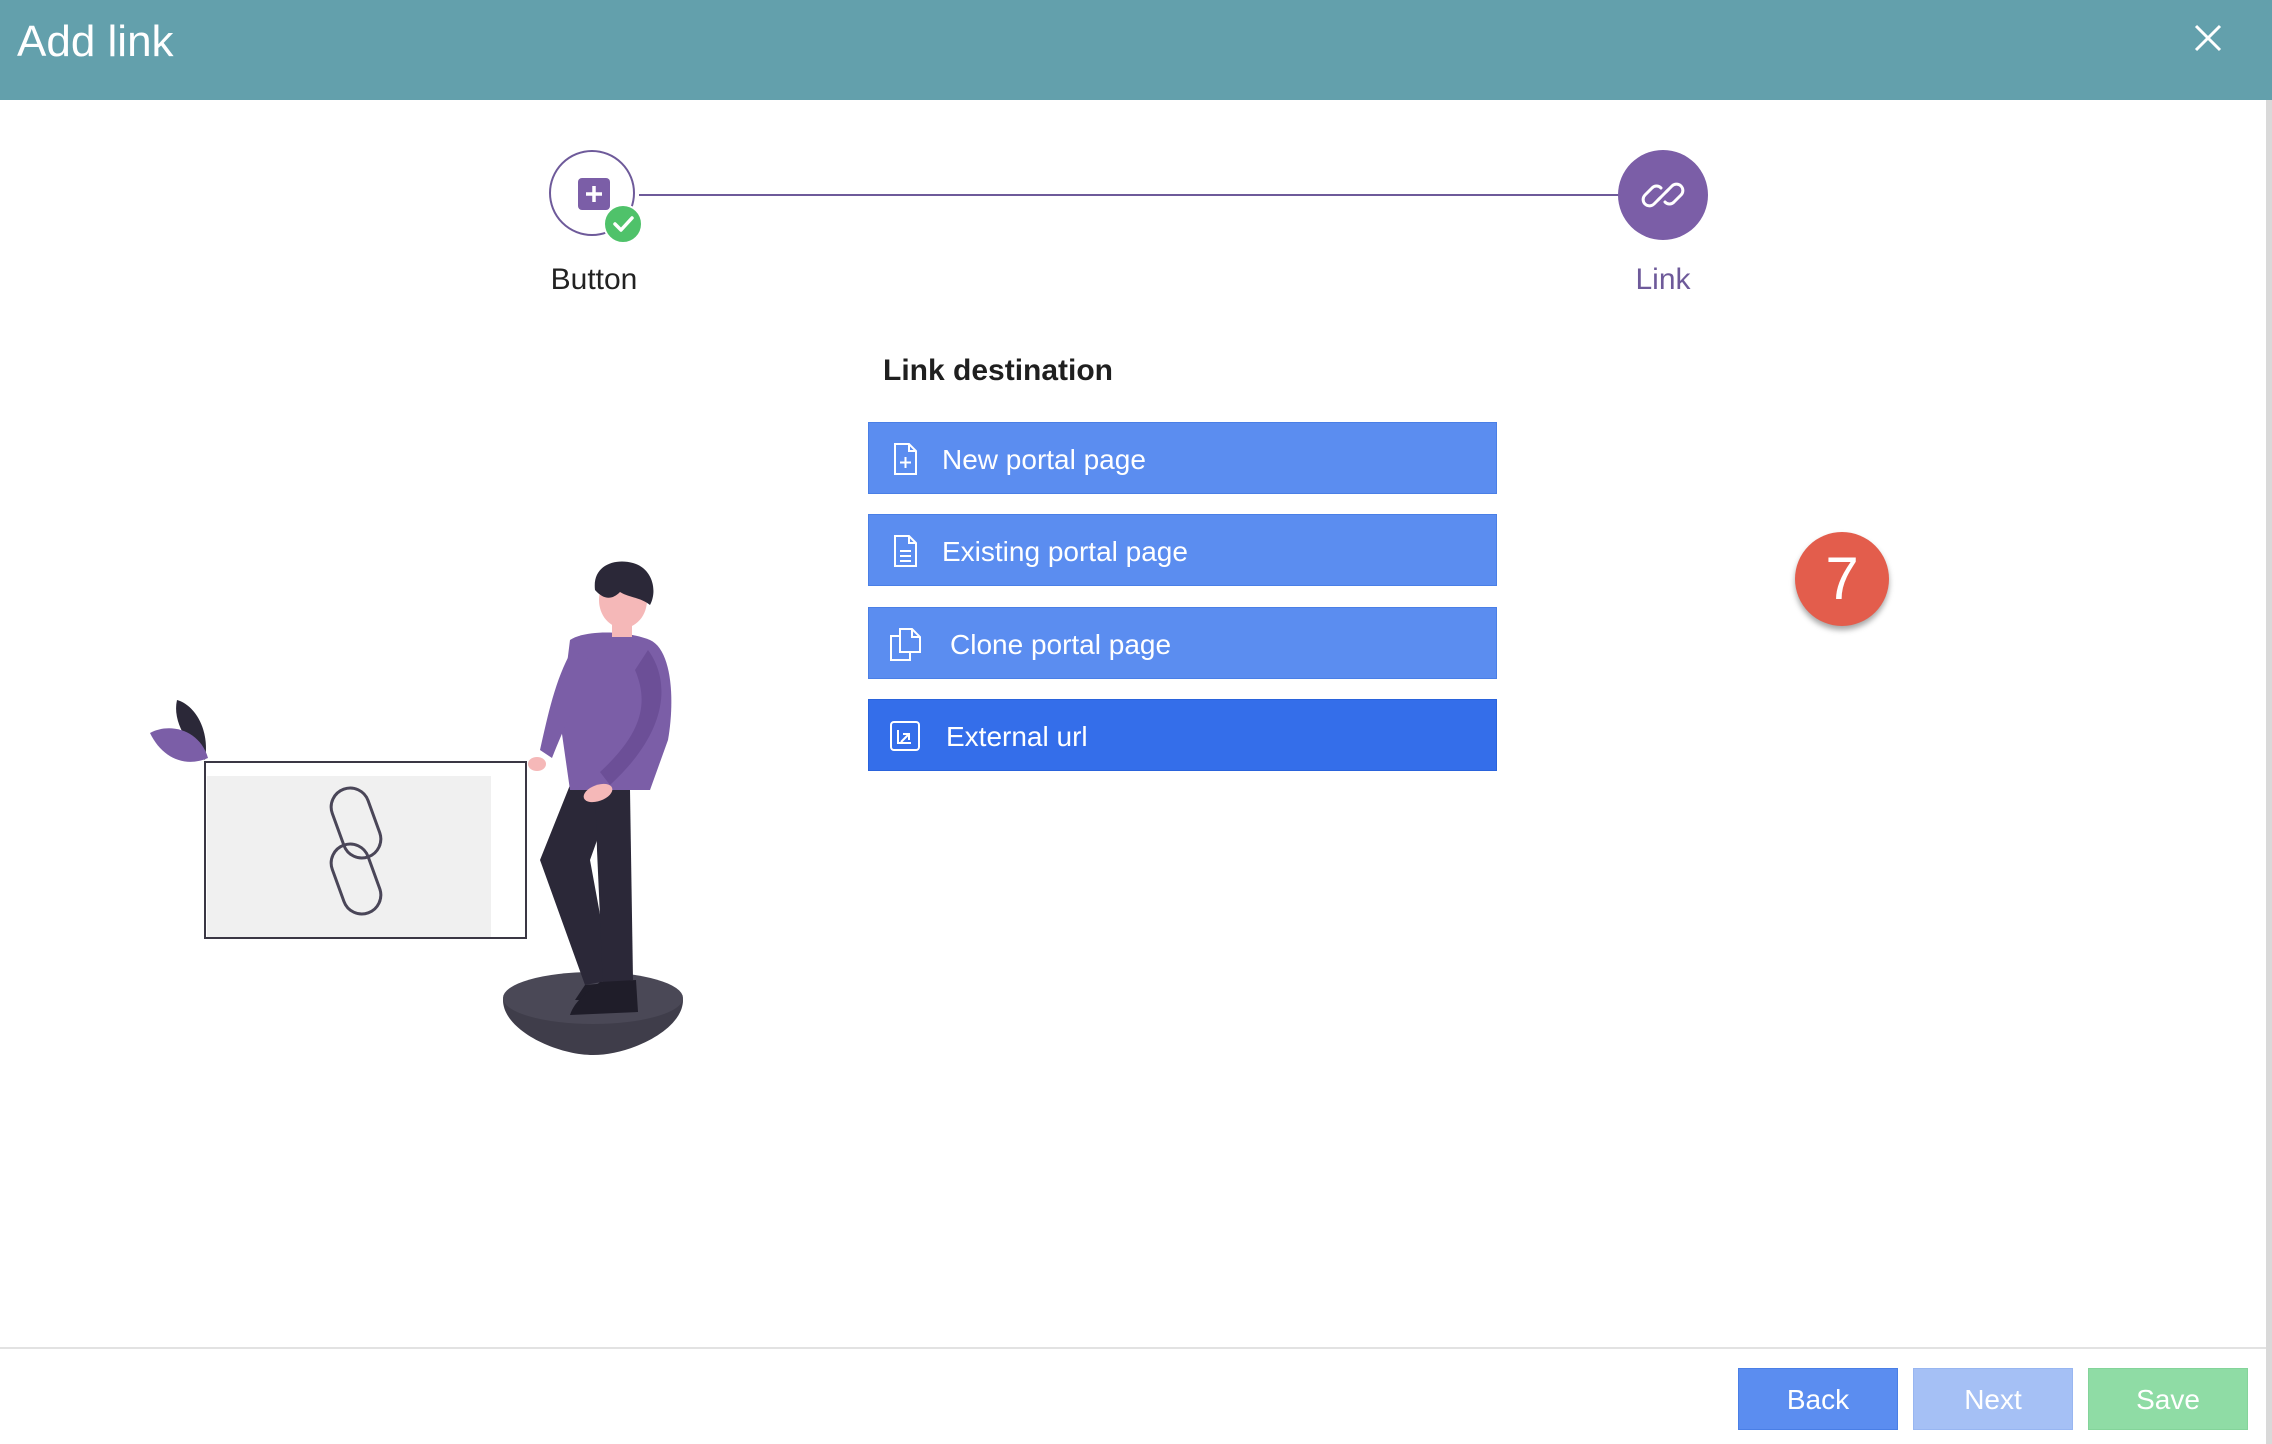 The width and height of the screenshot is (2272, 1444). I want to click on stepper-connector, so click(1129, 195).